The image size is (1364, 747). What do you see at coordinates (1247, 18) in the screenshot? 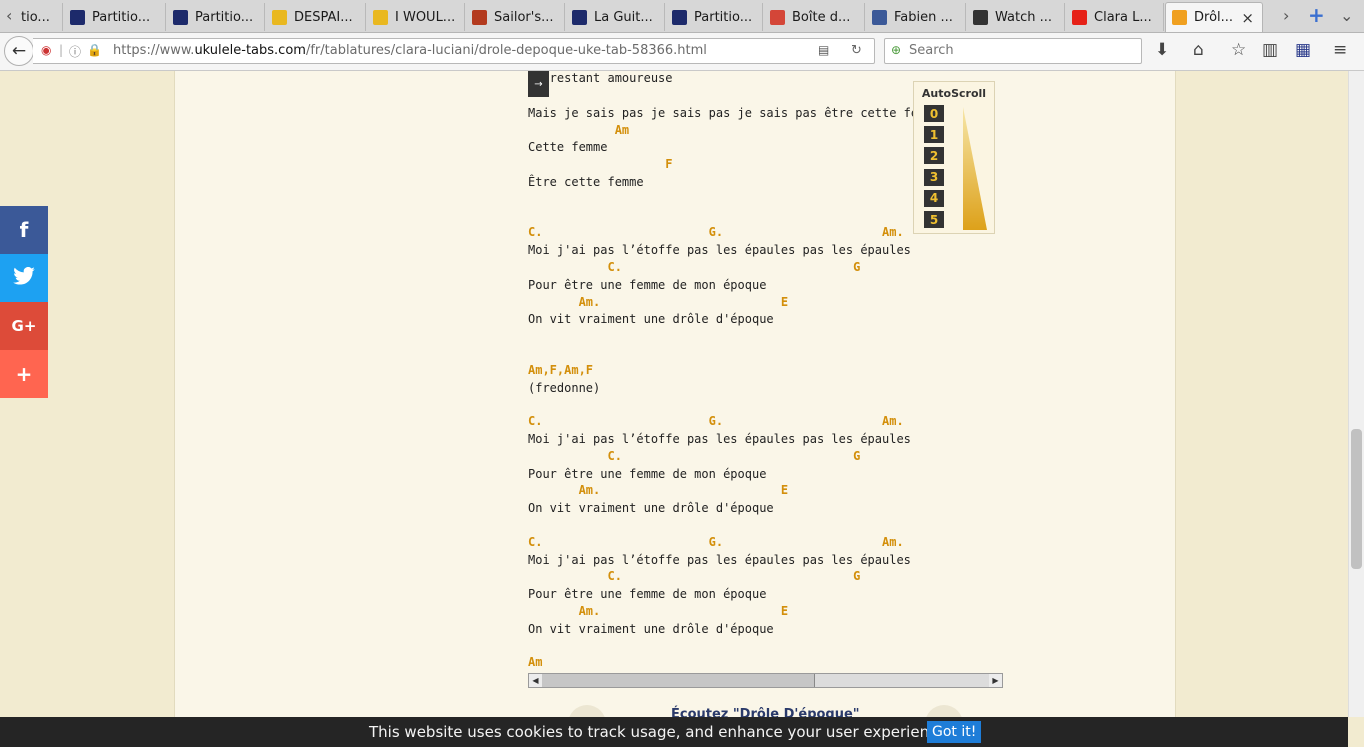
I see `close-tab-icon: ×` at bounding box center [1247, 18].